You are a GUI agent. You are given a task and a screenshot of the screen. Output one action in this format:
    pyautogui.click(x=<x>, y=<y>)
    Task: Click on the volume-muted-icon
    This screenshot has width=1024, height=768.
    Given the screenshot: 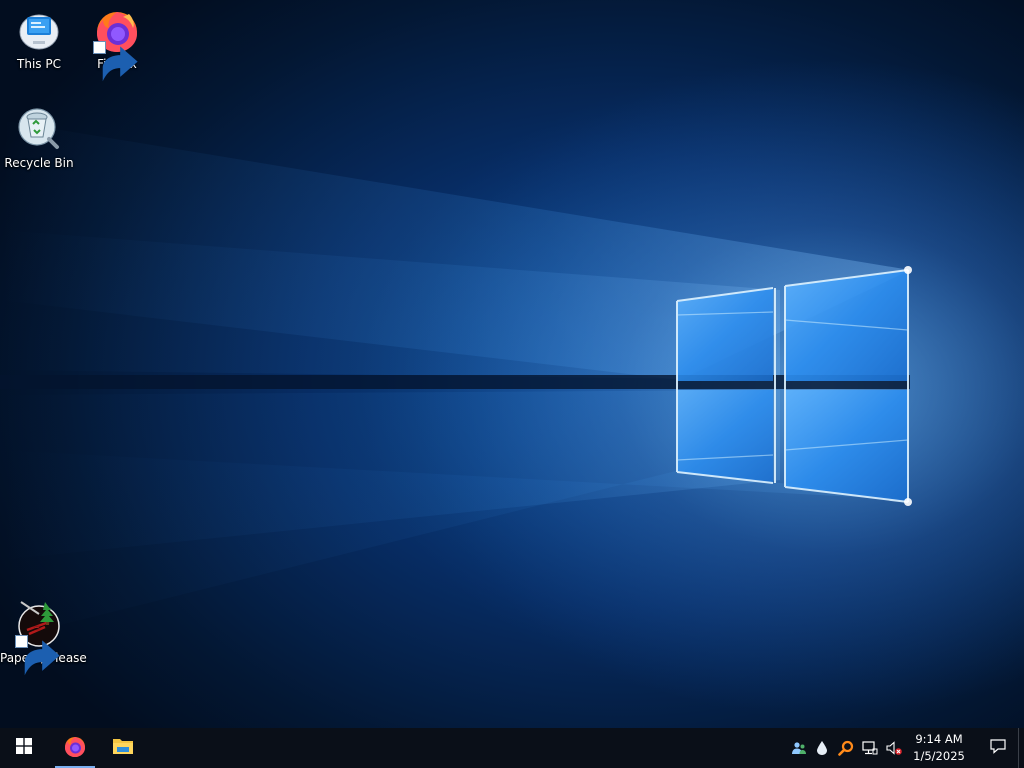 What is the action you would take?
    pyautogui.click(x=894, y=748)
    